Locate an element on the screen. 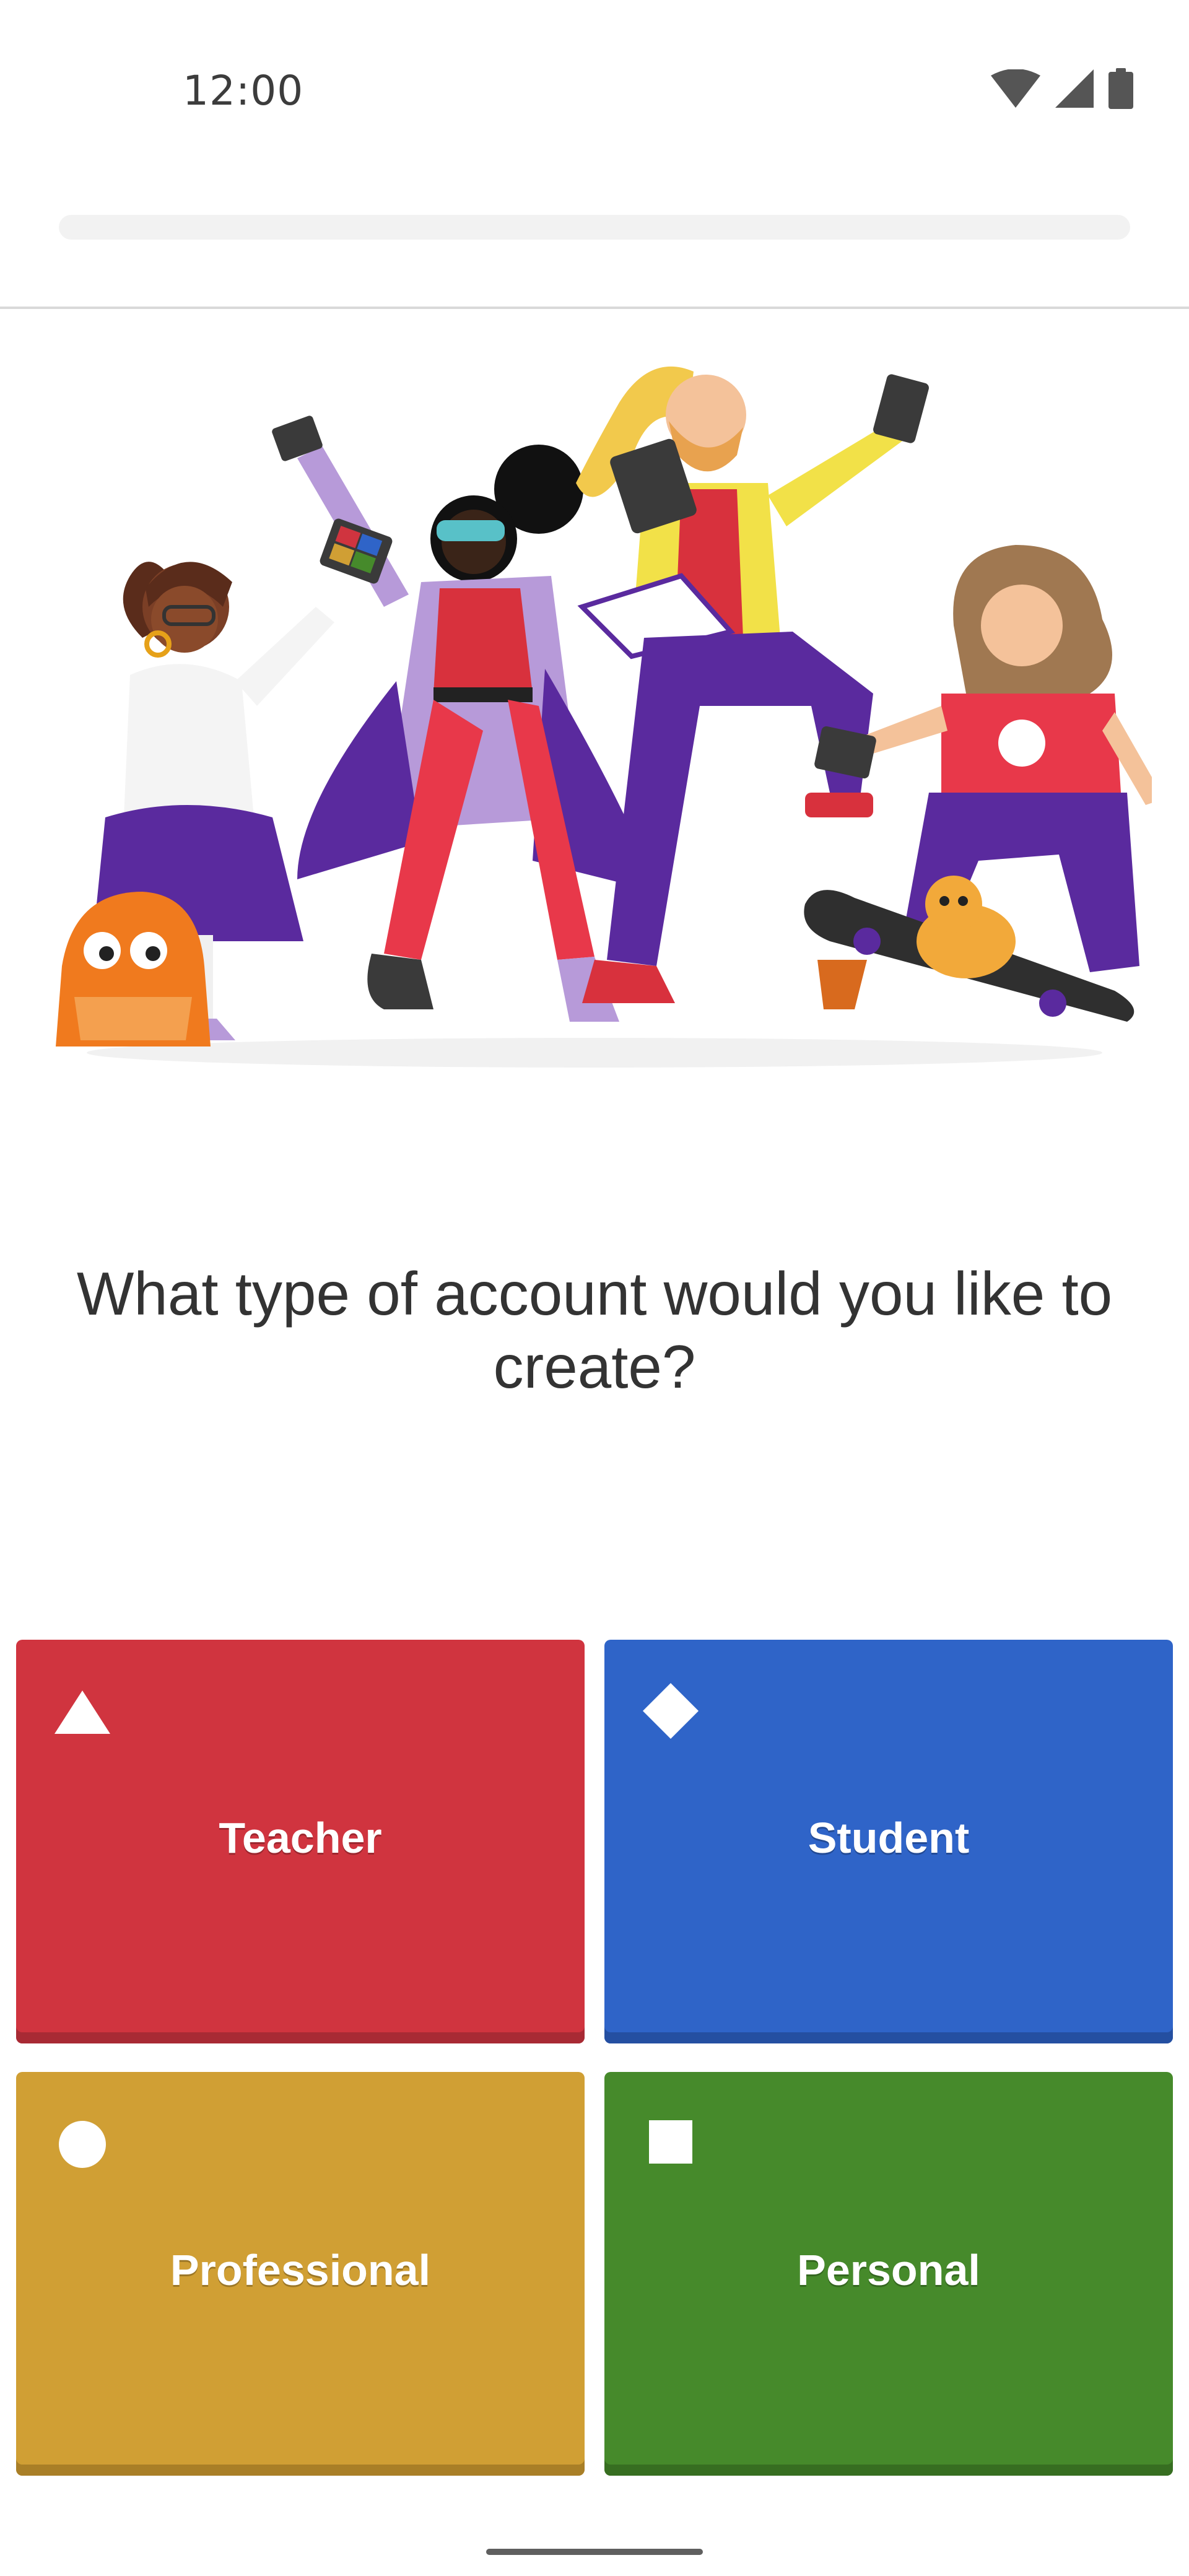  progress-bar is located at coordinates (594, 227).